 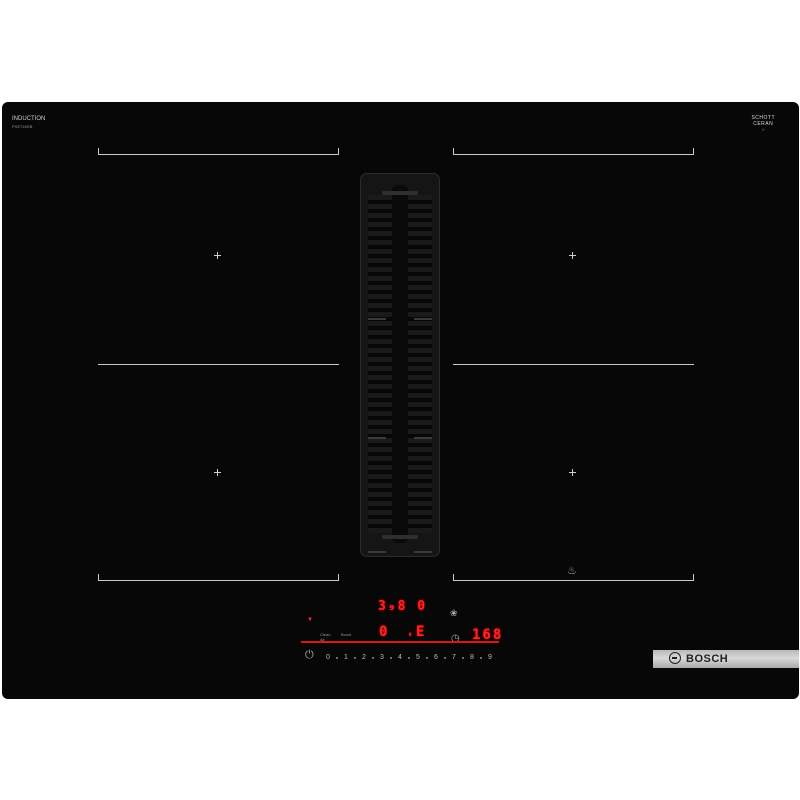 I want to click on zone-right-bottom-tick-r, so click(x=693, y=577).